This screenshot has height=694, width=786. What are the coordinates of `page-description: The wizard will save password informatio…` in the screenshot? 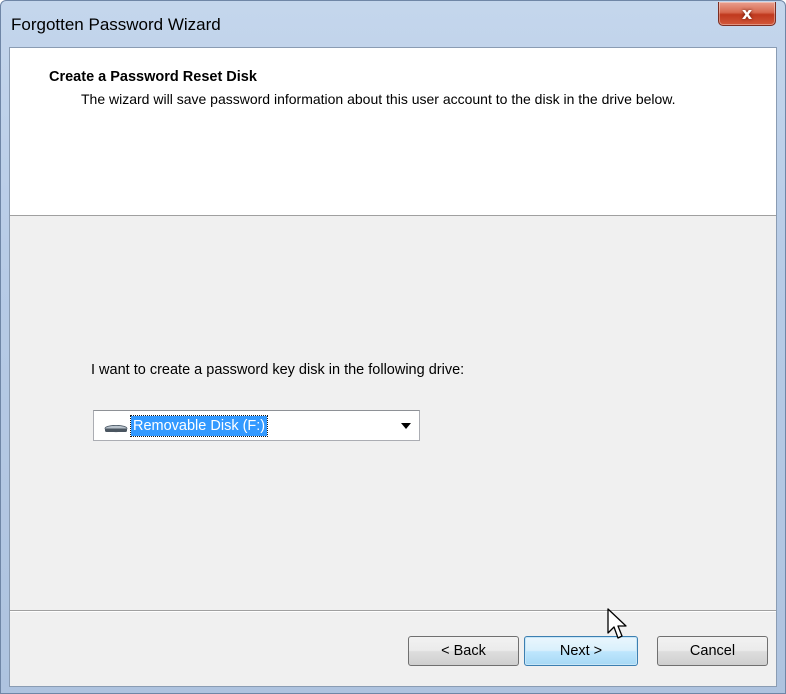 It's located at (378, 99).